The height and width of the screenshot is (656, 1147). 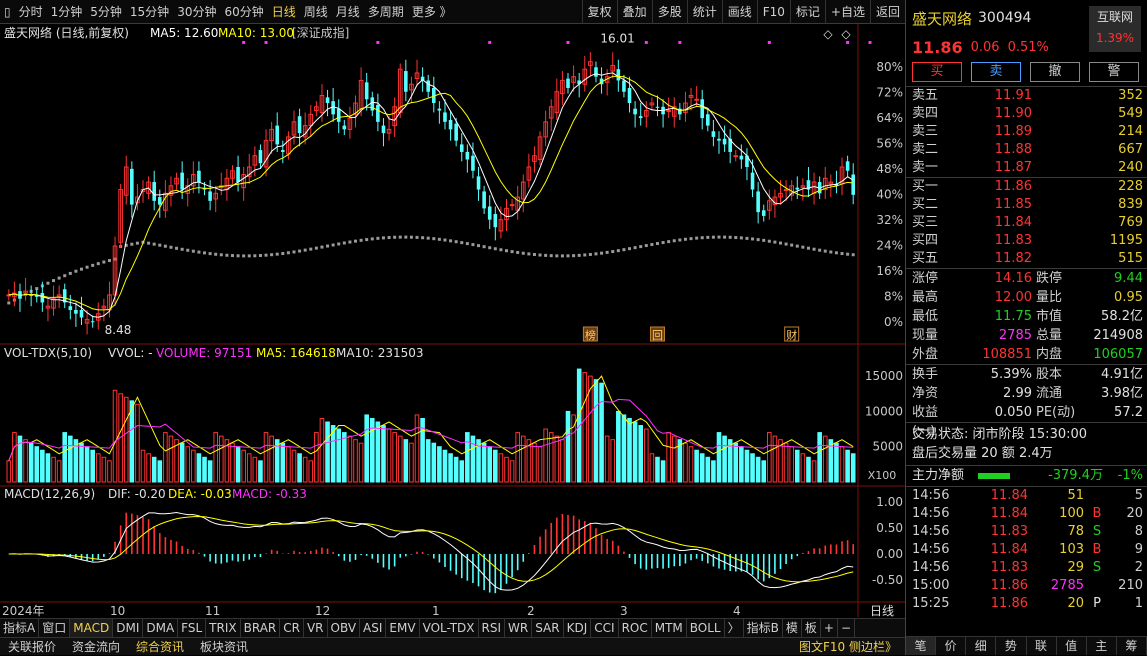 What do you see at coordinates (316, 628) in the screenshot?
I see `indicator-tab-9: VR` at bounding box center [316, 628].